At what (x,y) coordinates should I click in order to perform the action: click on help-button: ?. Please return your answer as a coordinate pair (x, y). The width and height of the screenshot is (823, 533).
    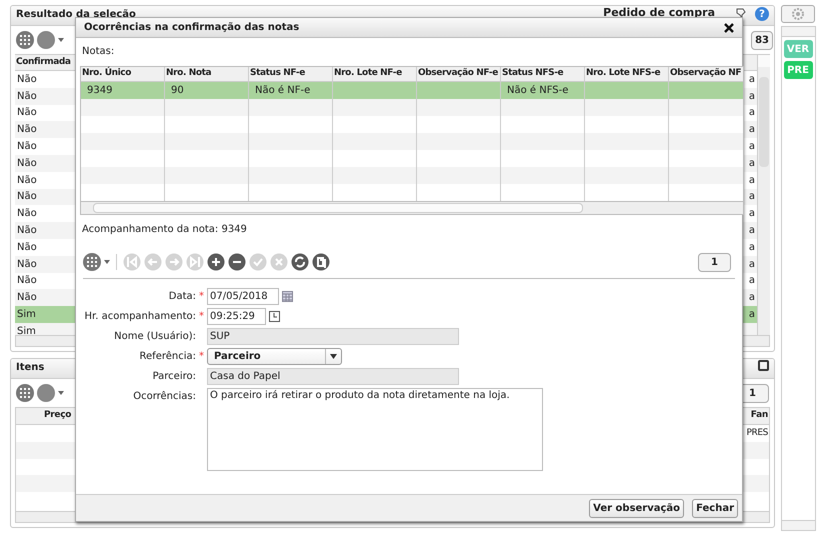
    Looking at the image, I should click on (762, 14).